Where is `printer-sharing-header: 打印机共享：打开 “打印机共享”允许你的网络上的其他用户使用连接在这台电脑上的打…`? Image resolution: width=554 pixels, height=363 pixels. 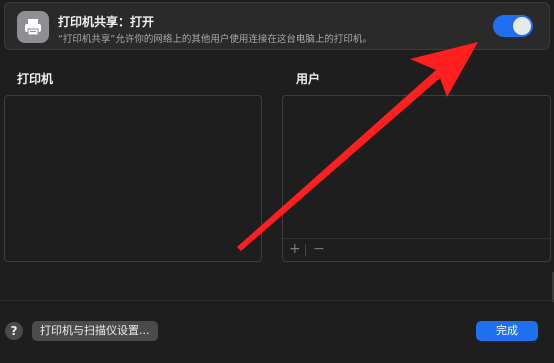
printer-sharing-header: 打印机共享：打开 “打印机共享”允许你的网络上的其他用户使用连接在这台电脑上的打… is located at coordinates (277, 26).